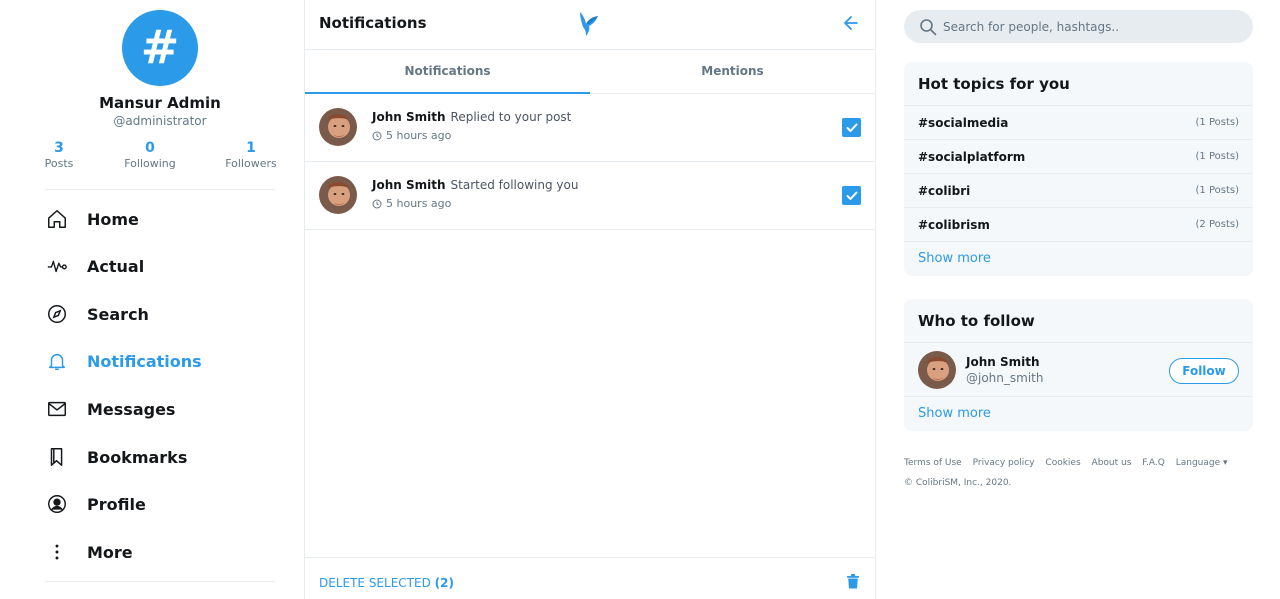 The width and height of the screenshot is (1280, 599). I want to click on profile-name: Mansur Admin, so click(160, 103).